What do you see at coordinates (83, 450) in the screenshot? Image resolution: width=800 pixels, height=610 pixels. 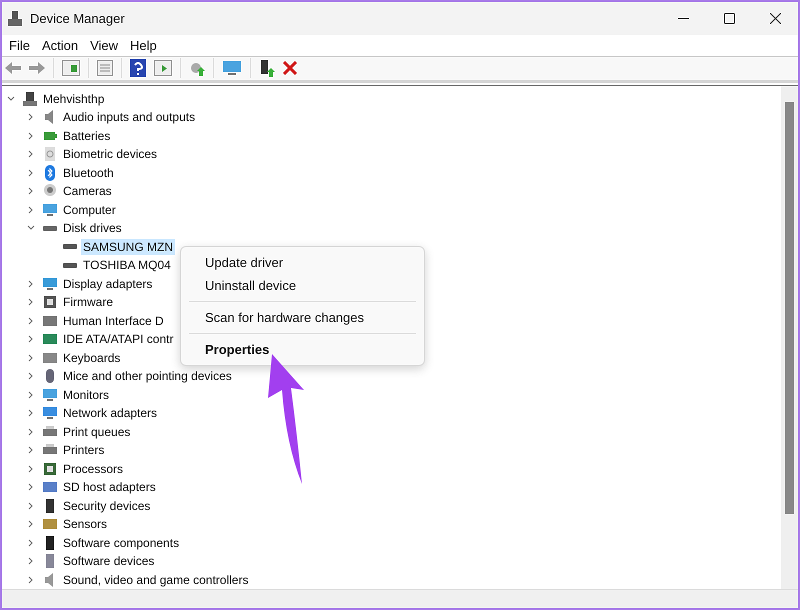 I see `tree-item: Printers` at bounding box center [83, 450].